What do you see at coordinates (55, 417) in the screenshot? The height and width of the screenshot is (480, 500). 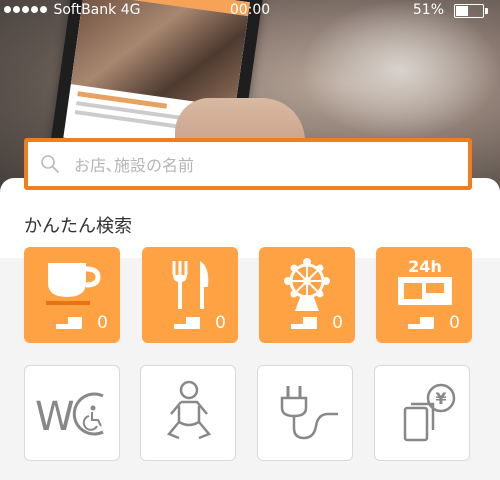 I see `svg-text: W` at bounding box center [55, 417].